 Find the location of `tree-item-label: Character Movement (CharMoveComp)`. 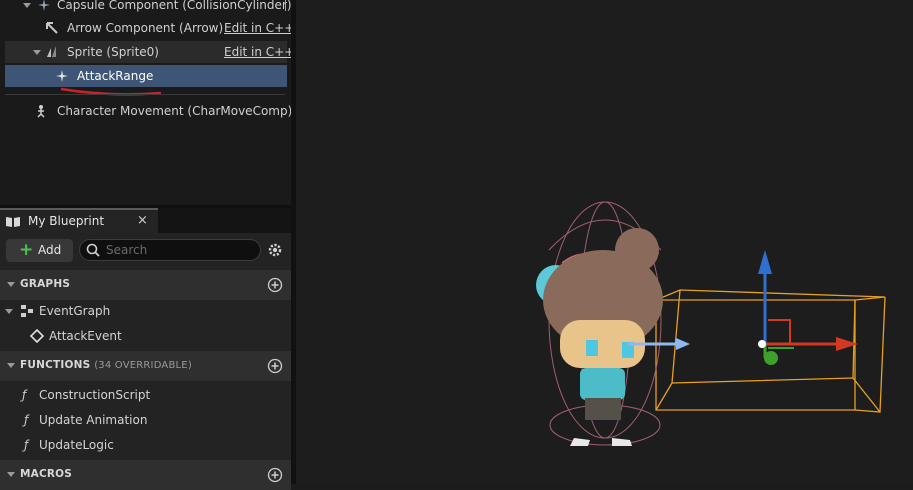

tree-item-label: Character Movement (CharMoveComp) is located at coordinates (175, 111).